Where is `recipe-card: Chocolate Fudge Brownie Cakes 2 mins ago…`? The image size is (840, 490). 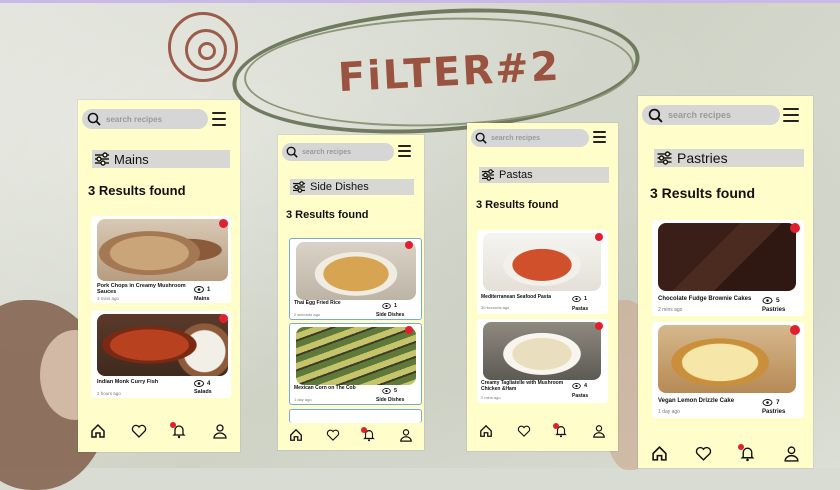 recipe-card: Chocolate Fudge Brownie Cakes 2 mins ago… is located at coordinates (728, 268).